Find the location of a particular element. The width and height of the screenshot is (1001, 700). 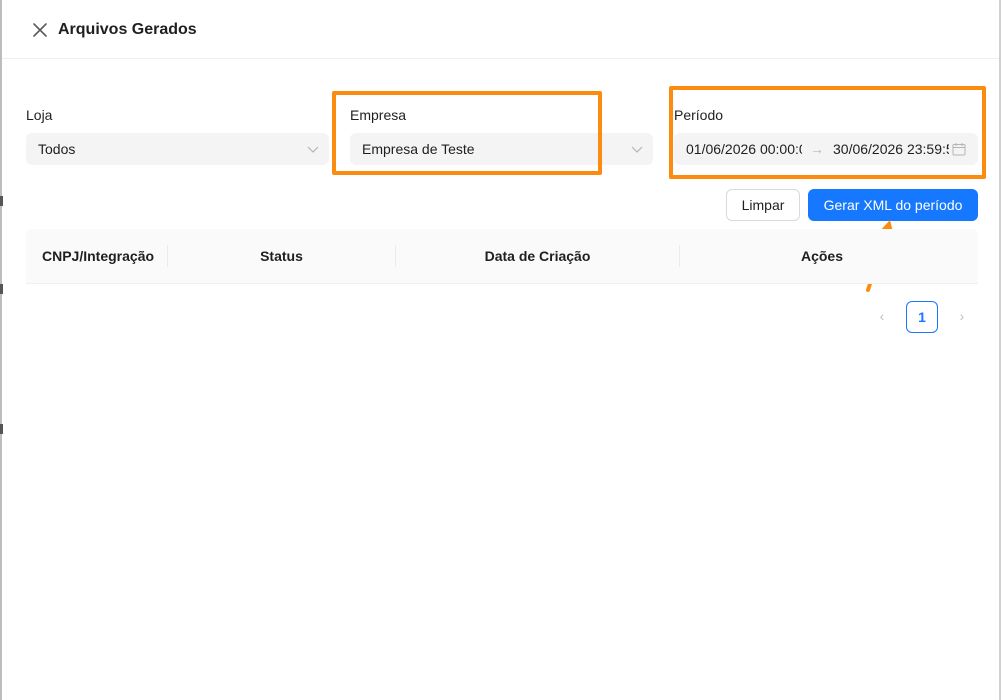

window-left-edge is located at coordinates (1, 350).